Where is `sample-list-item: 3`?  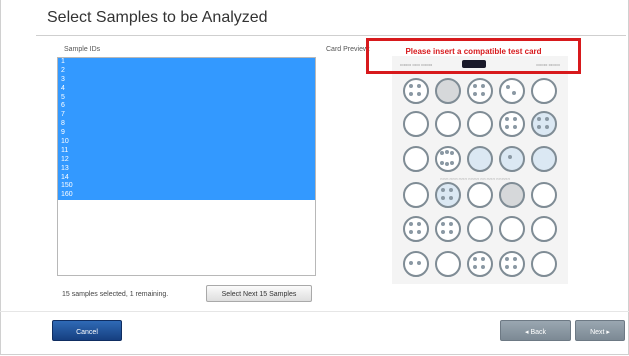
sample-list-item: 3 is located at coordinates (186, 80).